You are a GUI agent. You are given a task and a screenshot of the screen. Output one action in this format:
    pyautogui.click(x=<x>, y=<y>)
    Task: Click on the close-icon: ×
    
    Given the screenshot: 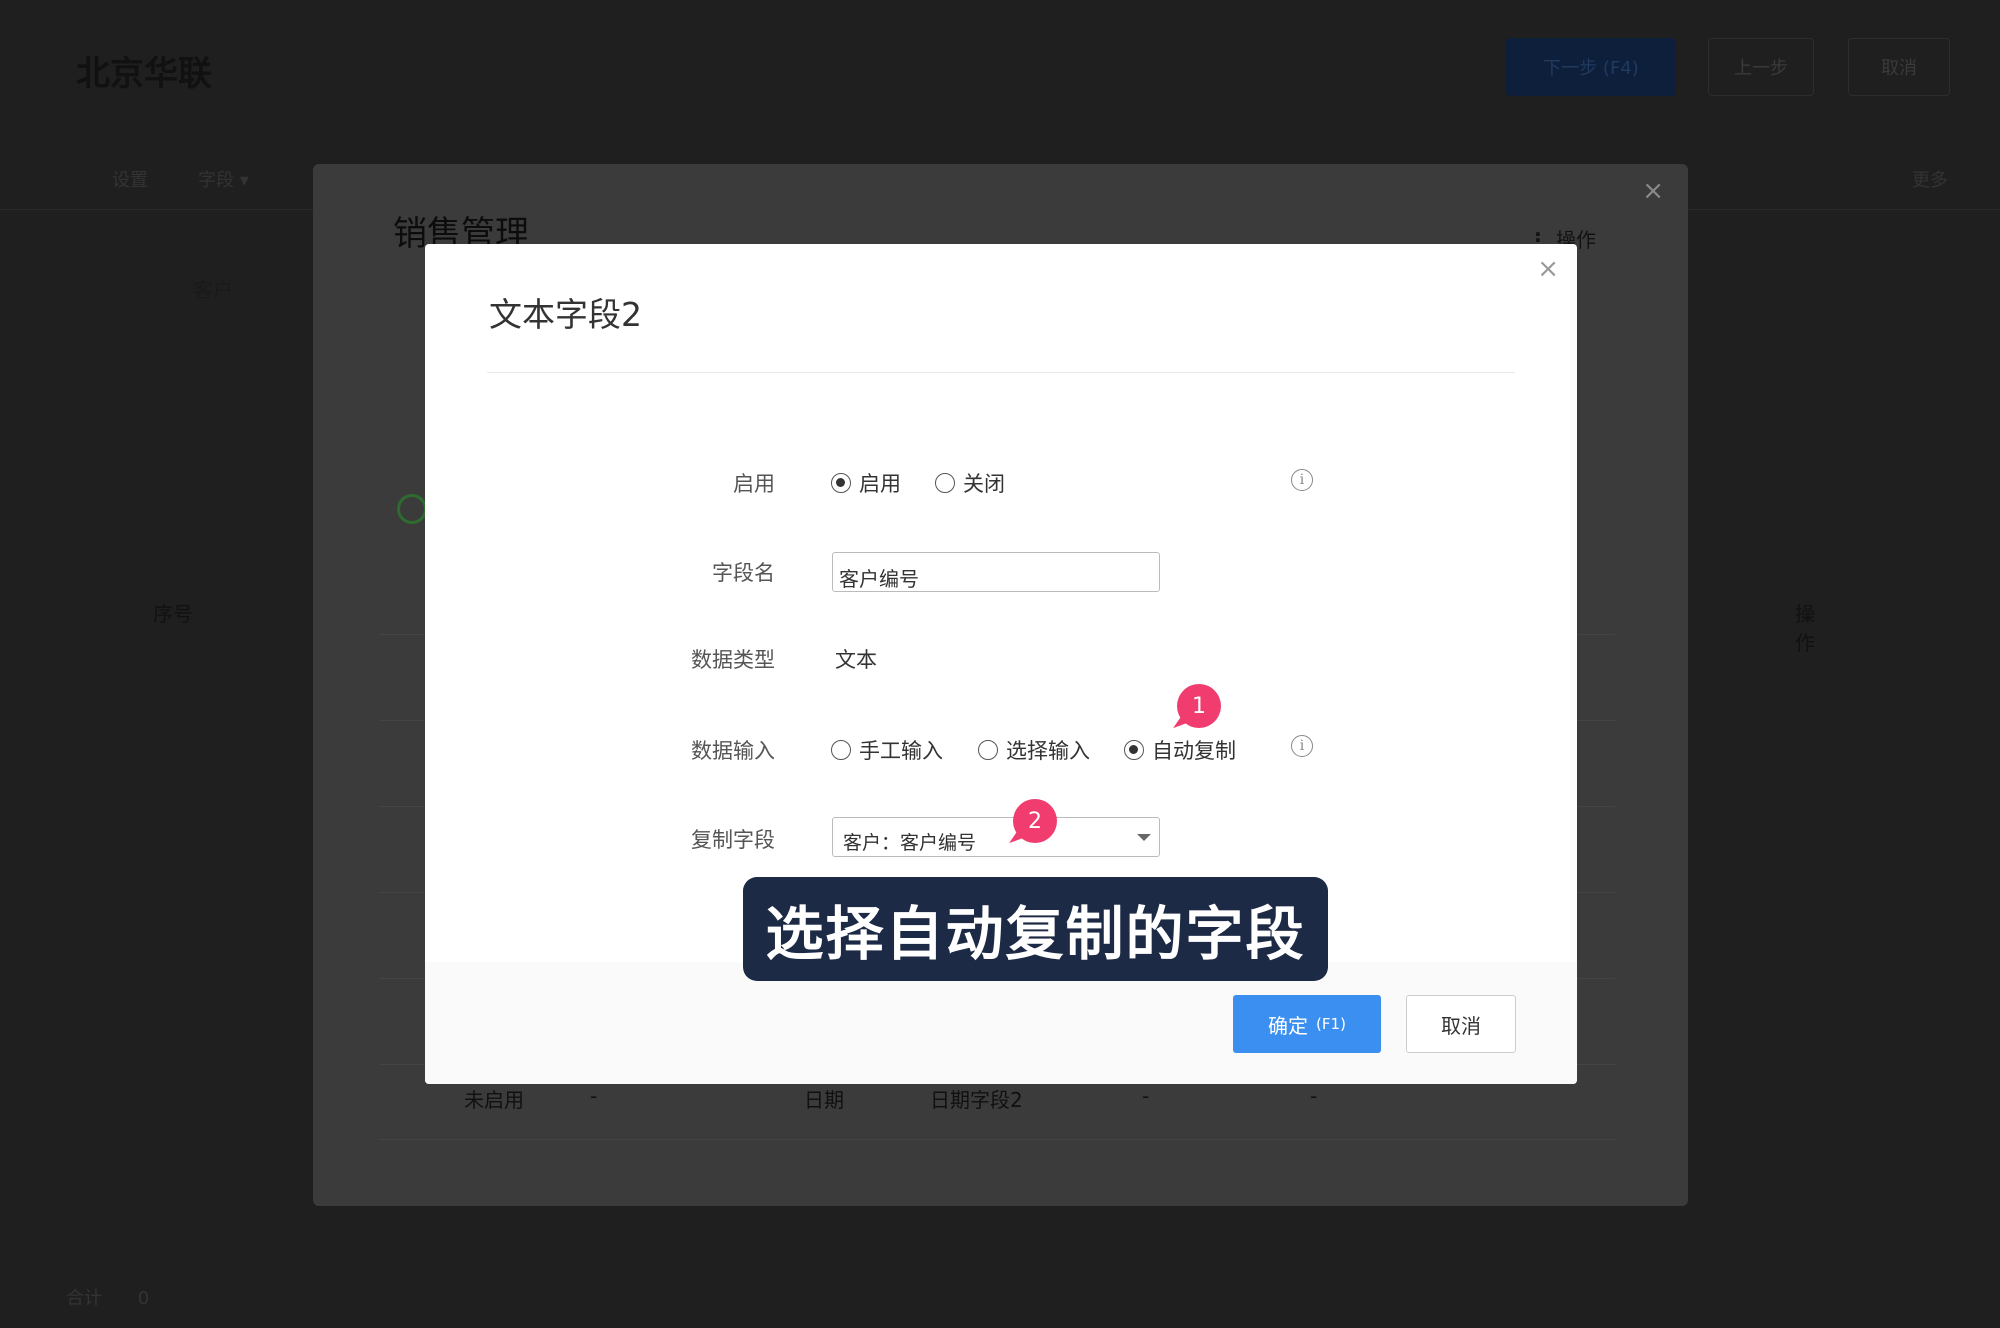 What is the action you would take?
    pyautogui.click(x=1548, y=269)
    